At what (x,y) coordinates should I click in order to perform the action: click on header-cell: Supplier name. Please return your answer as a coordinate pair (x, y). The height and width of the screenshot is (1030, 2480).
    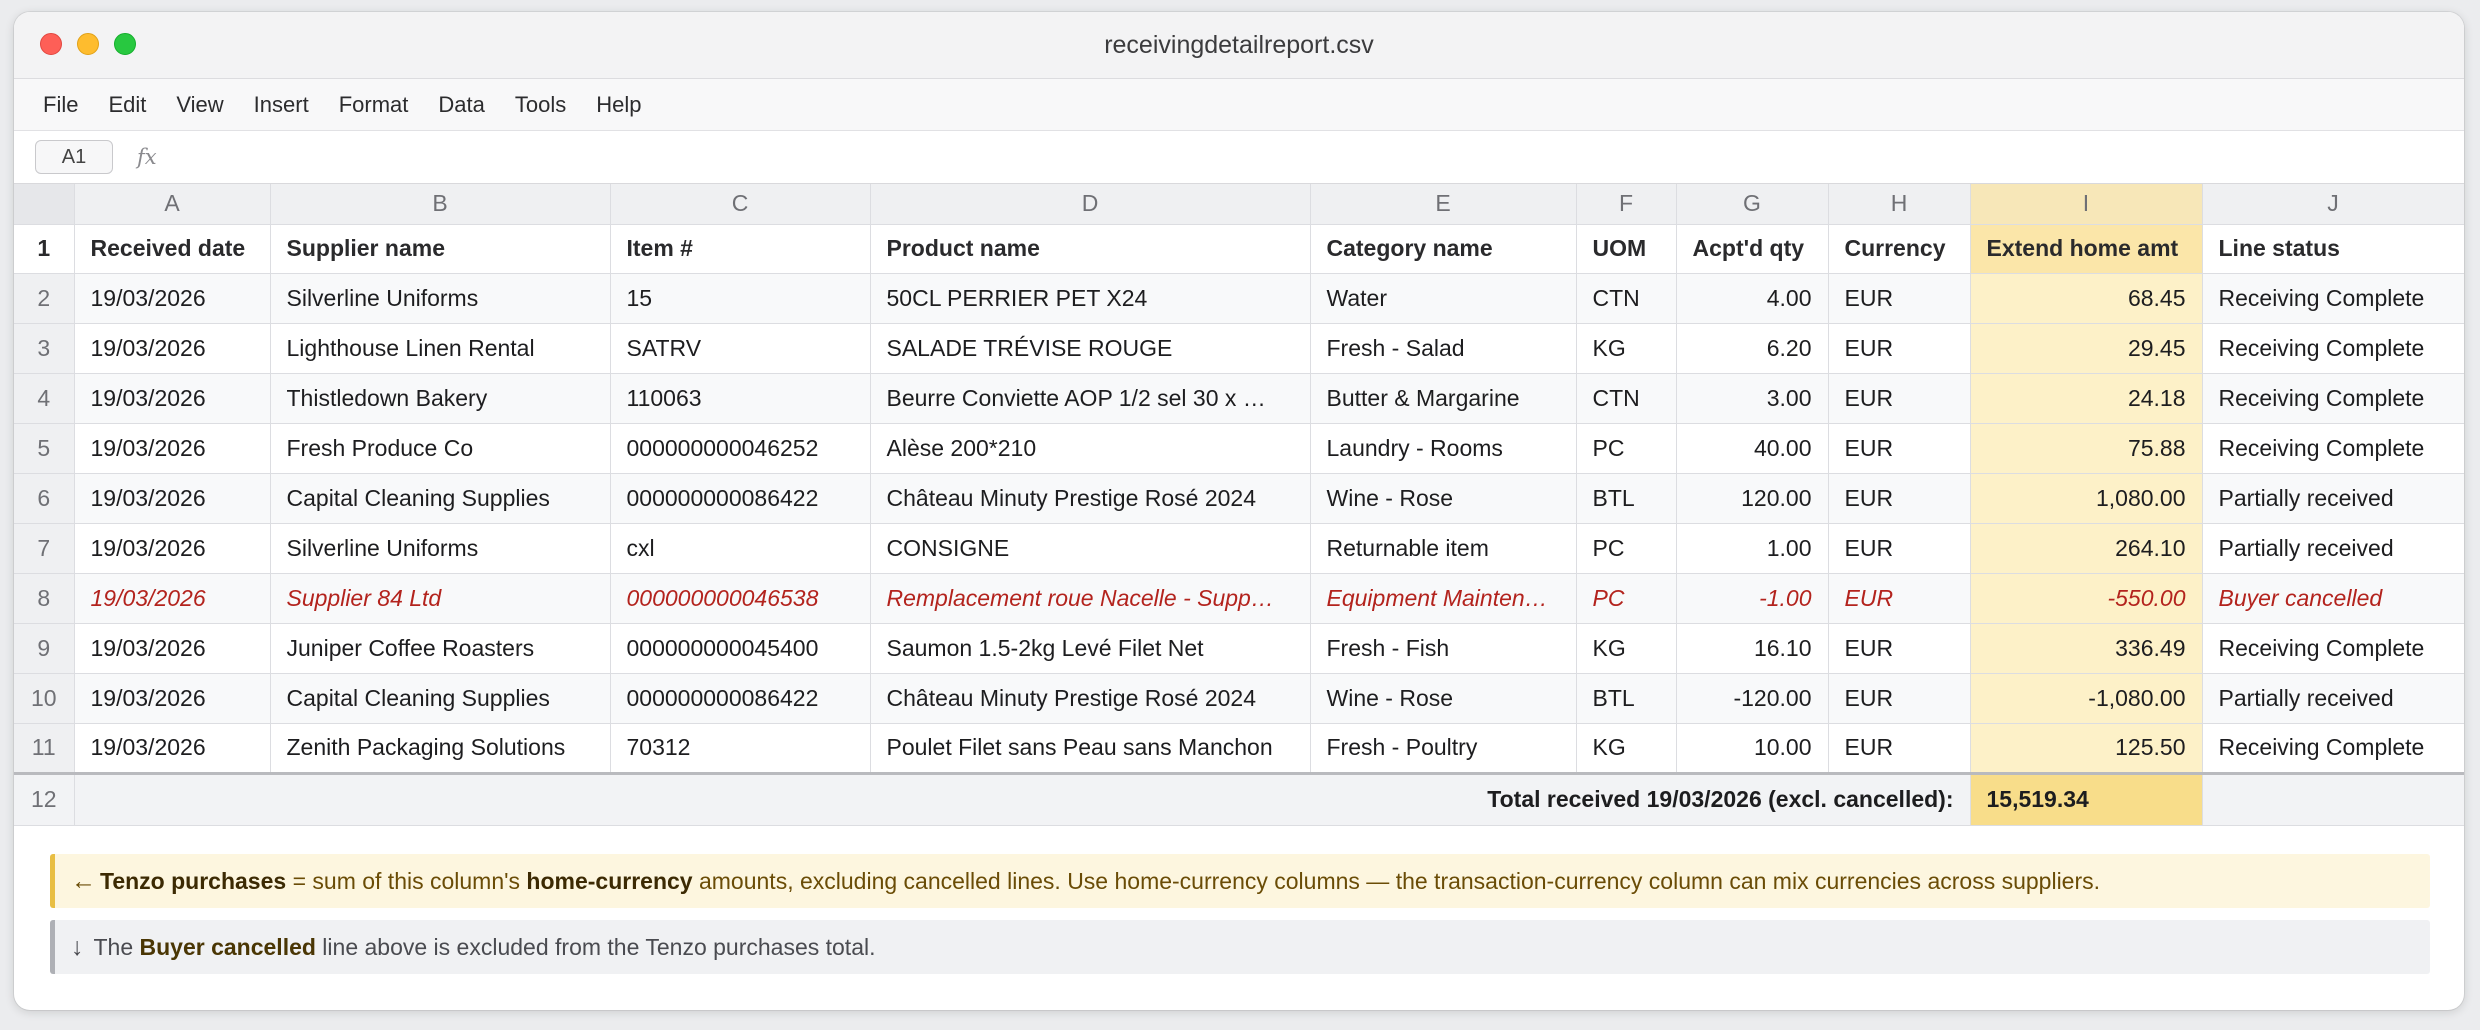
    Looking at the image, I should click on (440, 249).